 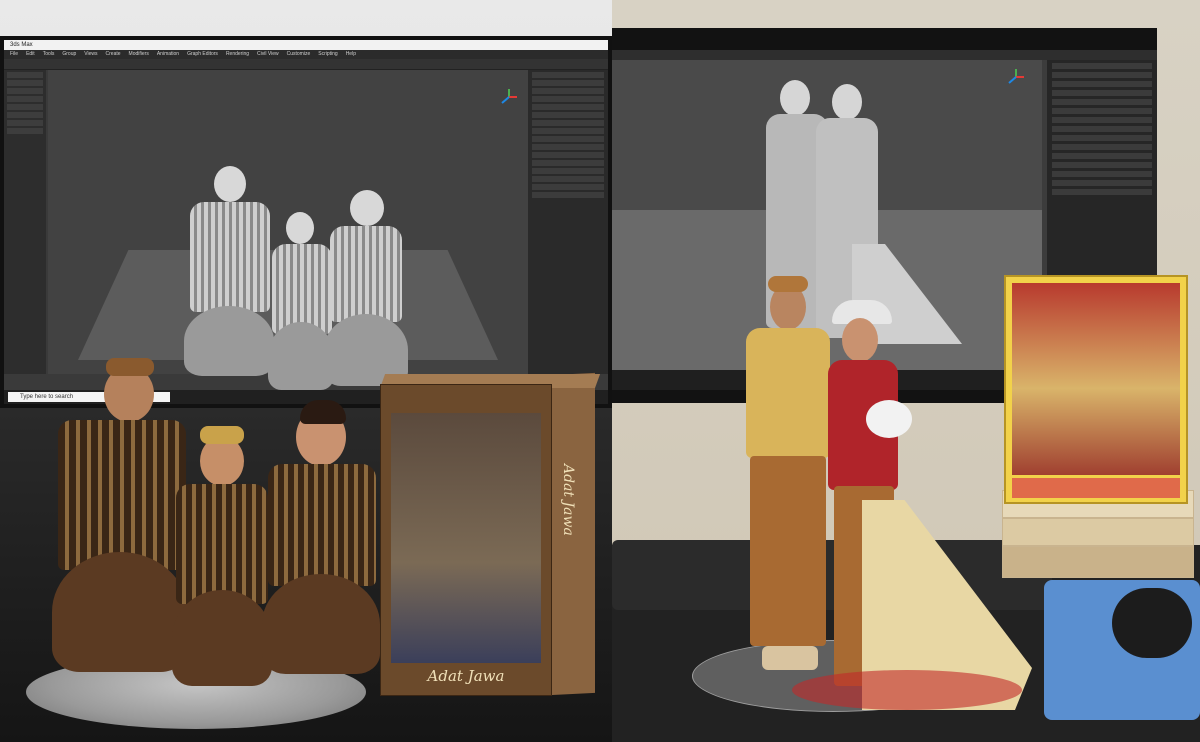 I want to click on figurine-woman, so click(x=321, y=538).